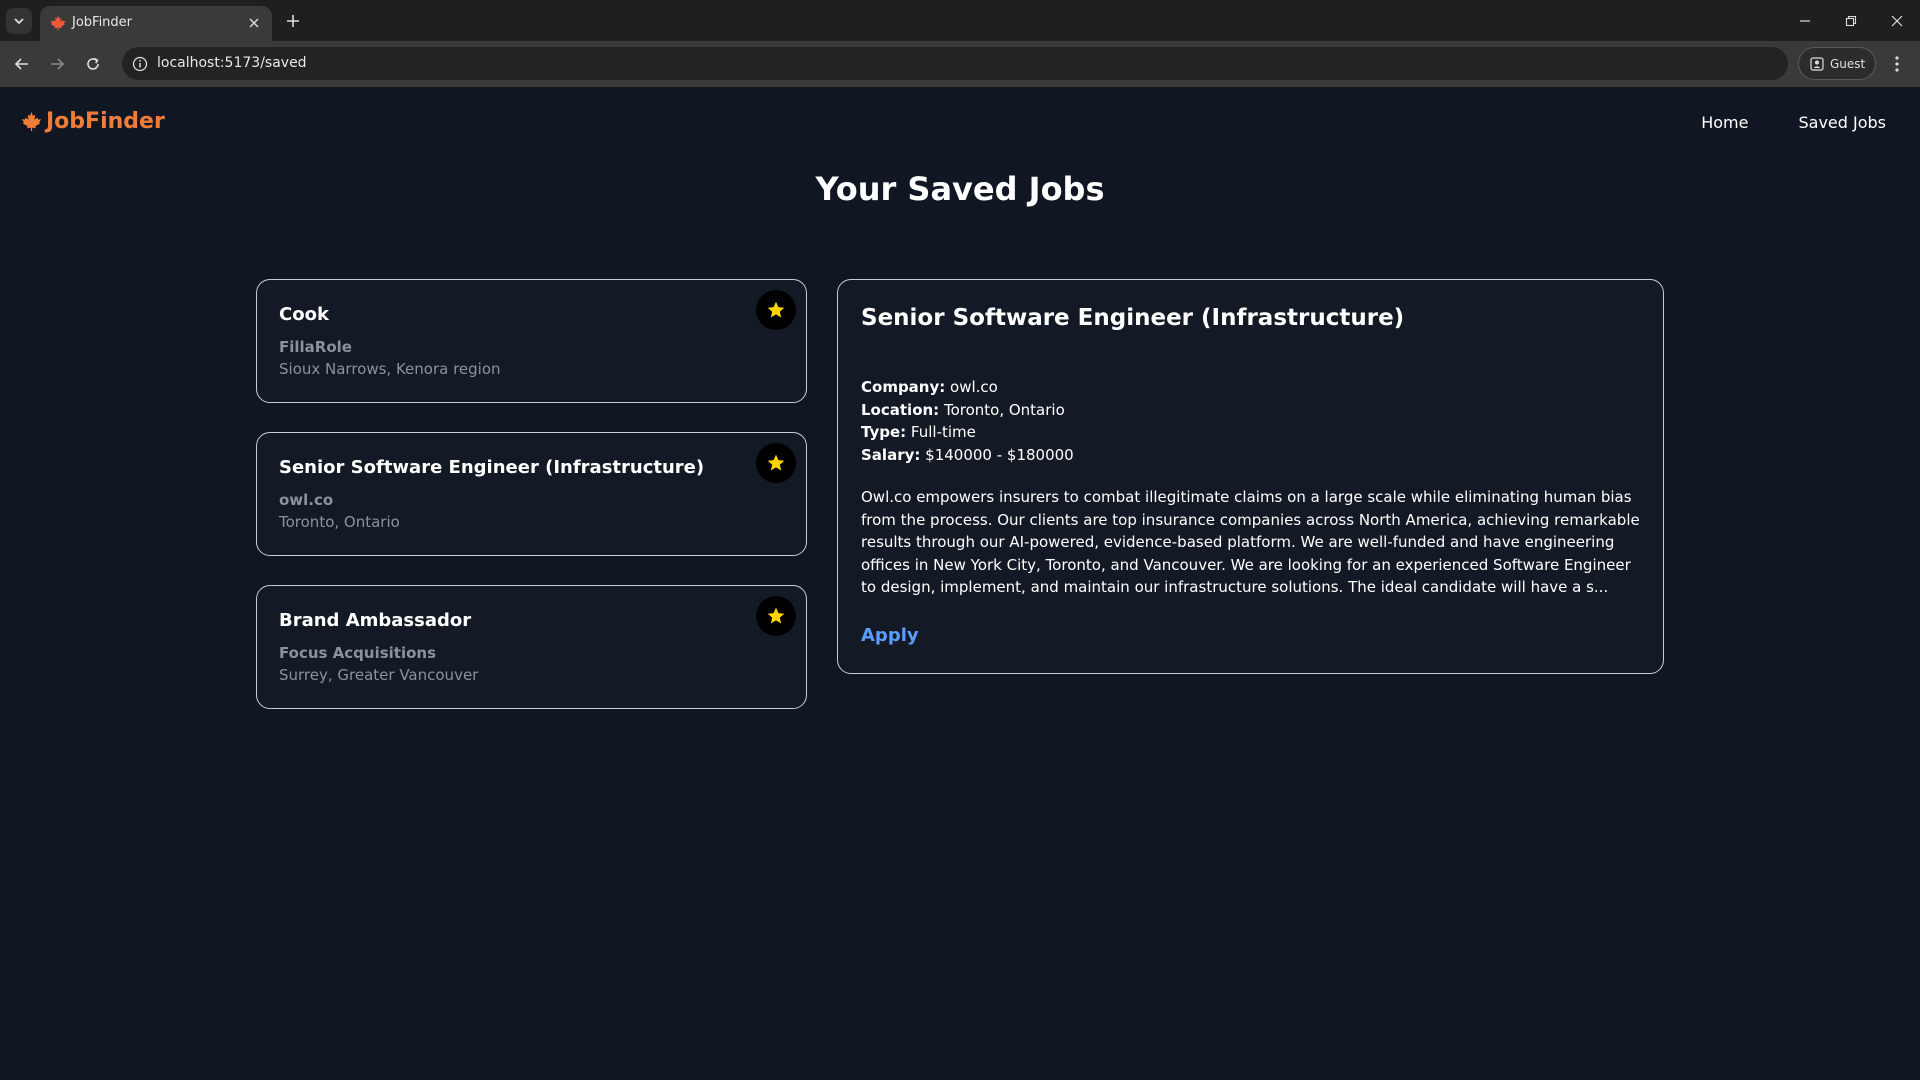 Image resolution: width=1920 pixels, height=1080 pixels. What do you see at coordinates (306, 500) in the screenshot?
I see `job-company: owl.co` at bounding box center [306, 500].